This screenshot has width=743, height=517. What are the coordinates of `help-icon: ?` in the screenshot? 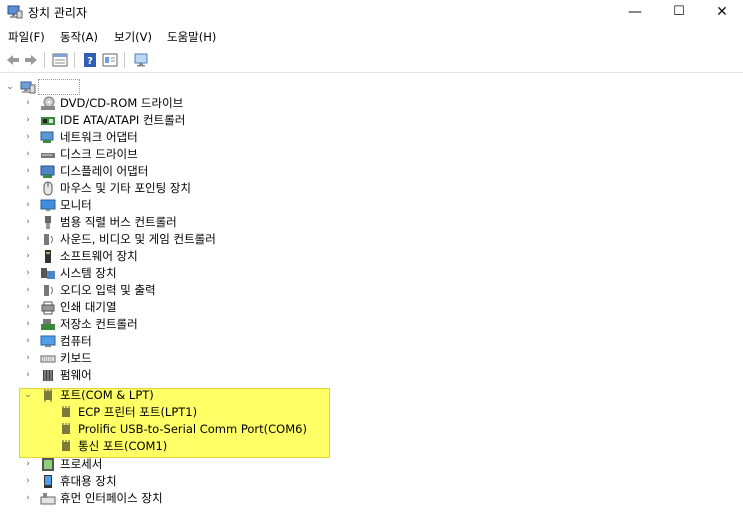 It's located at (90, 60).